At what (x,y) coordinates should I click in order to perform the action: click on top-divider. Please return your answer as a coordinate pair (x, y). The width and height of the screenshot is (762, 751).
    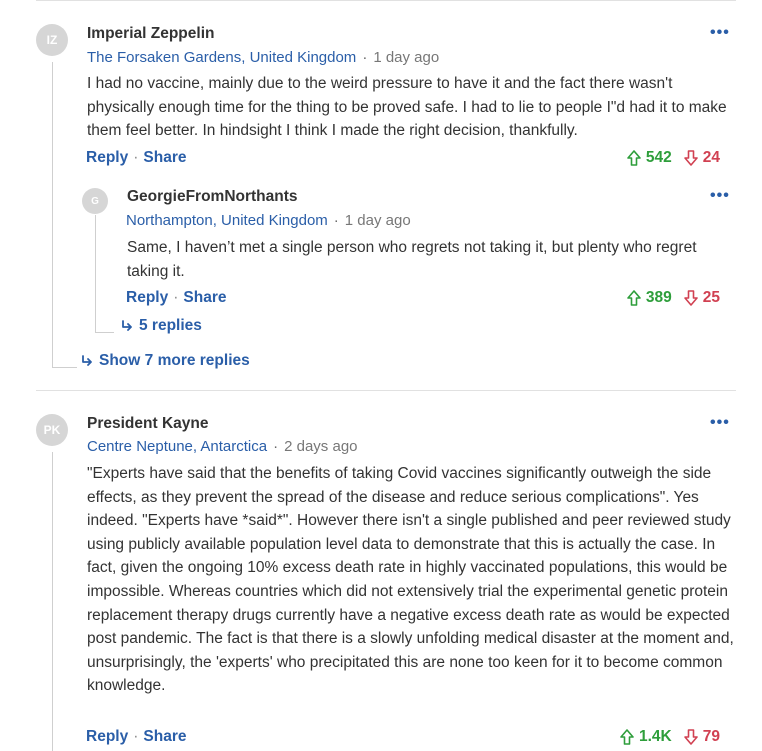
    Looking at the image, I should click on (386, 0).